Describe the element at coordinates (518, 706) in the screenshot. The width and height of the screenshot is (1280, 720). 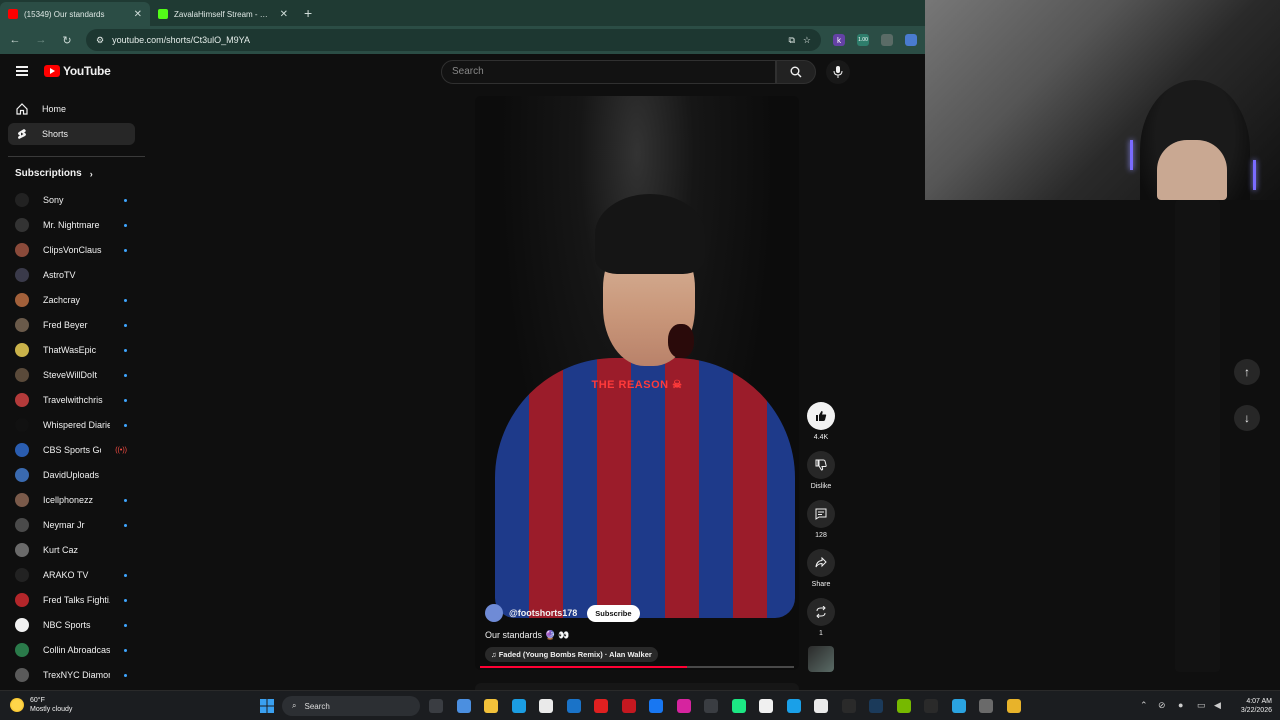
I see `edge-icon` at that location.